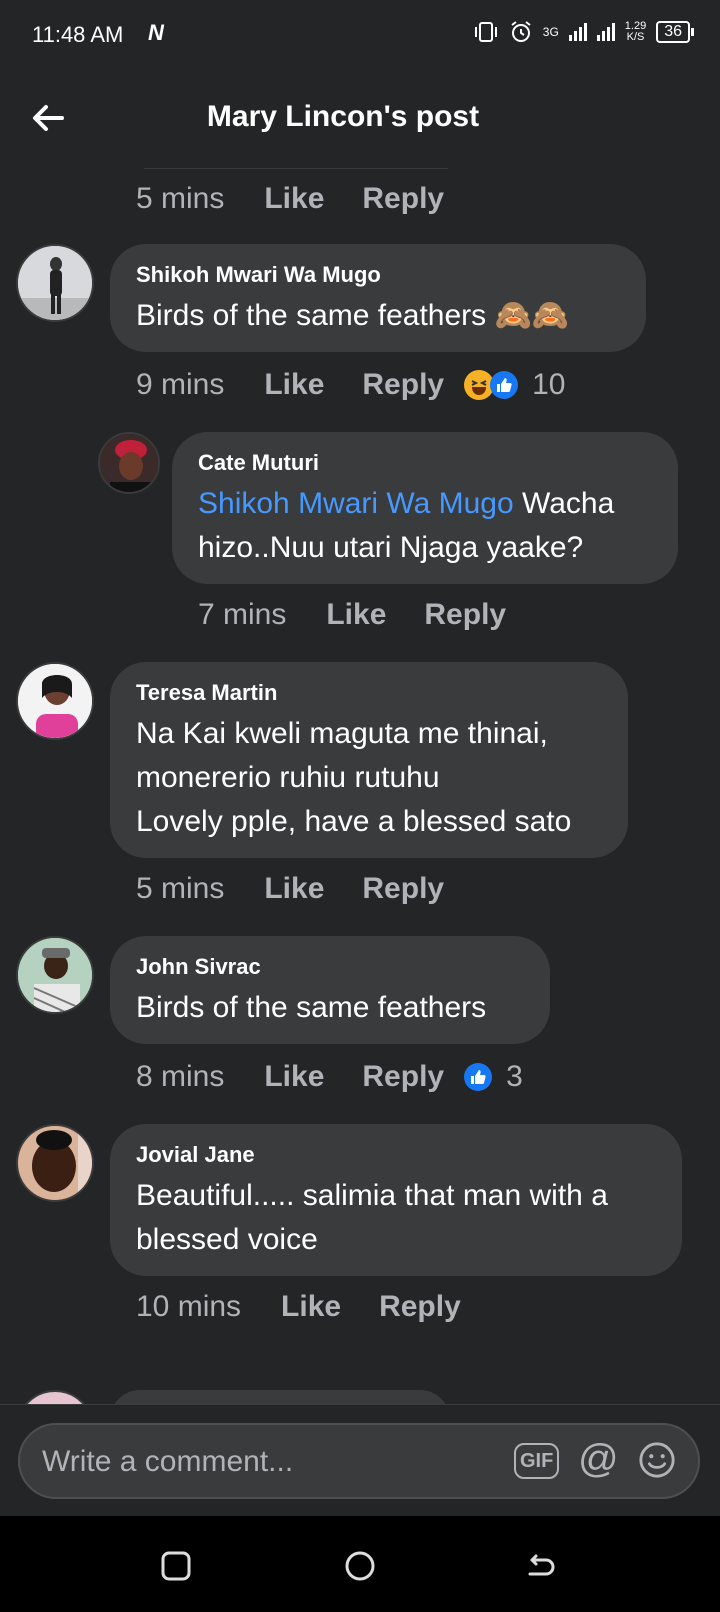 This screenshot has width=720, height=1612. I want to click on gif-button: GIF, so click(537, 1461).